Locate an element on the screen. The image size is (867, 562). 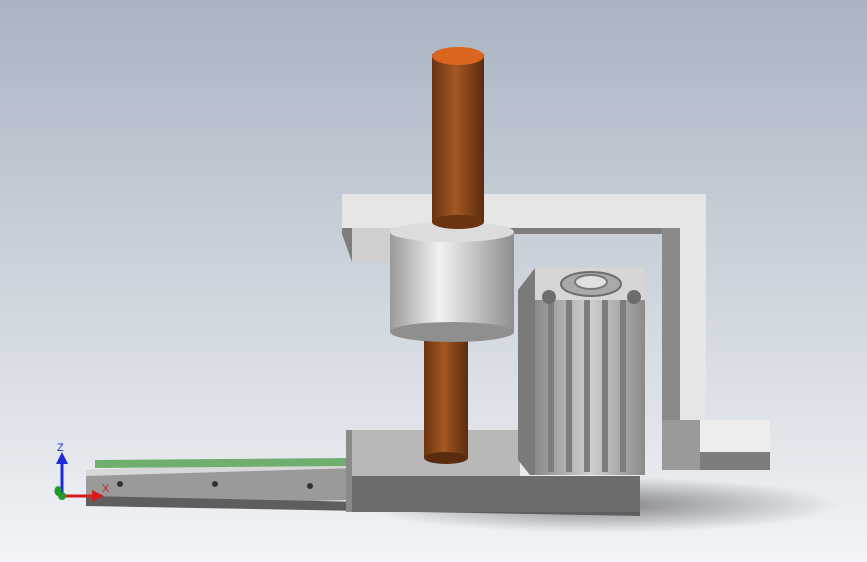
y-axis is located at coordinates (60, 493).